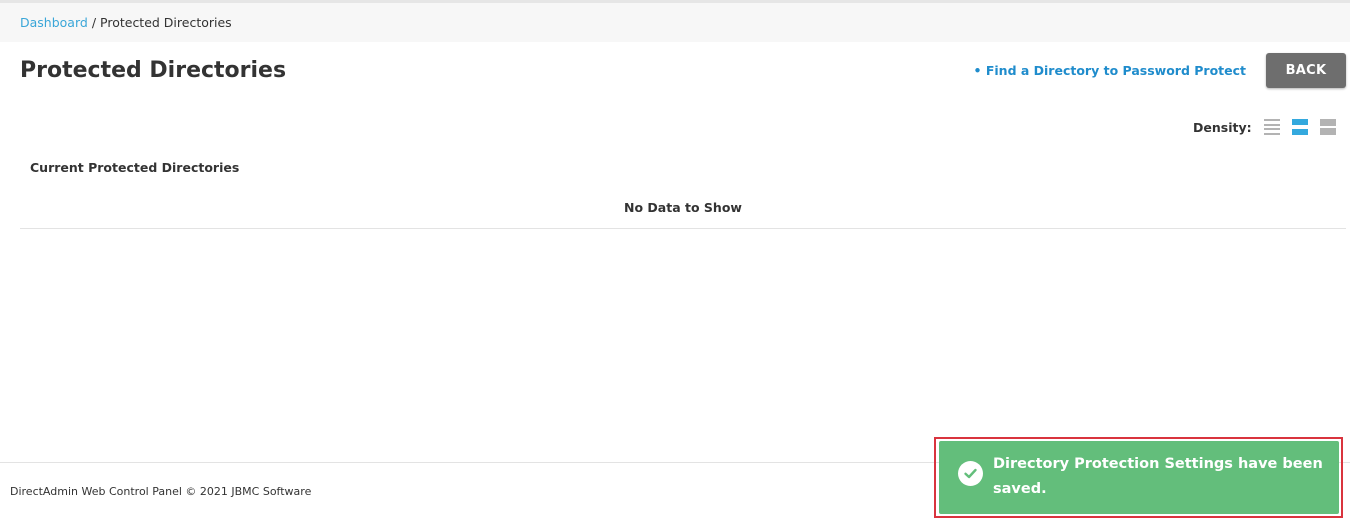 This screenshot has width=1350, height=519. I want to click on page-title: Protected Directories, so click(153, 70).